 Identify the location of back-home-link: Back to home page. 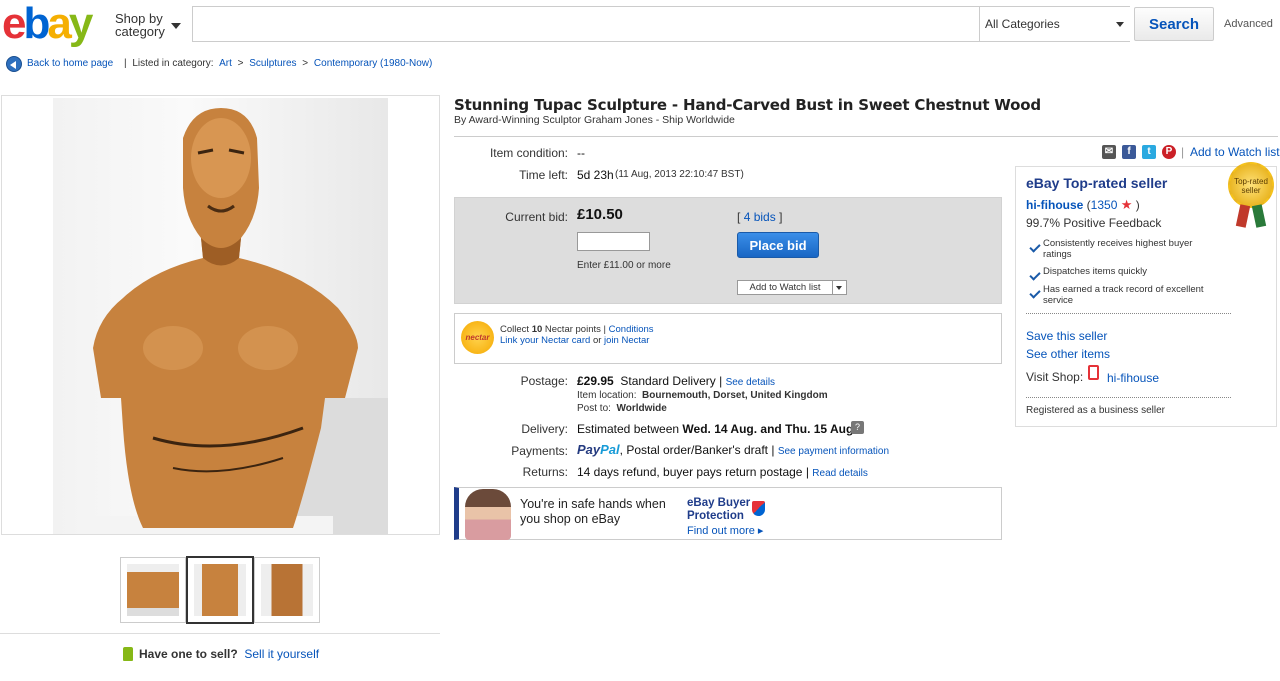
(70, 63).